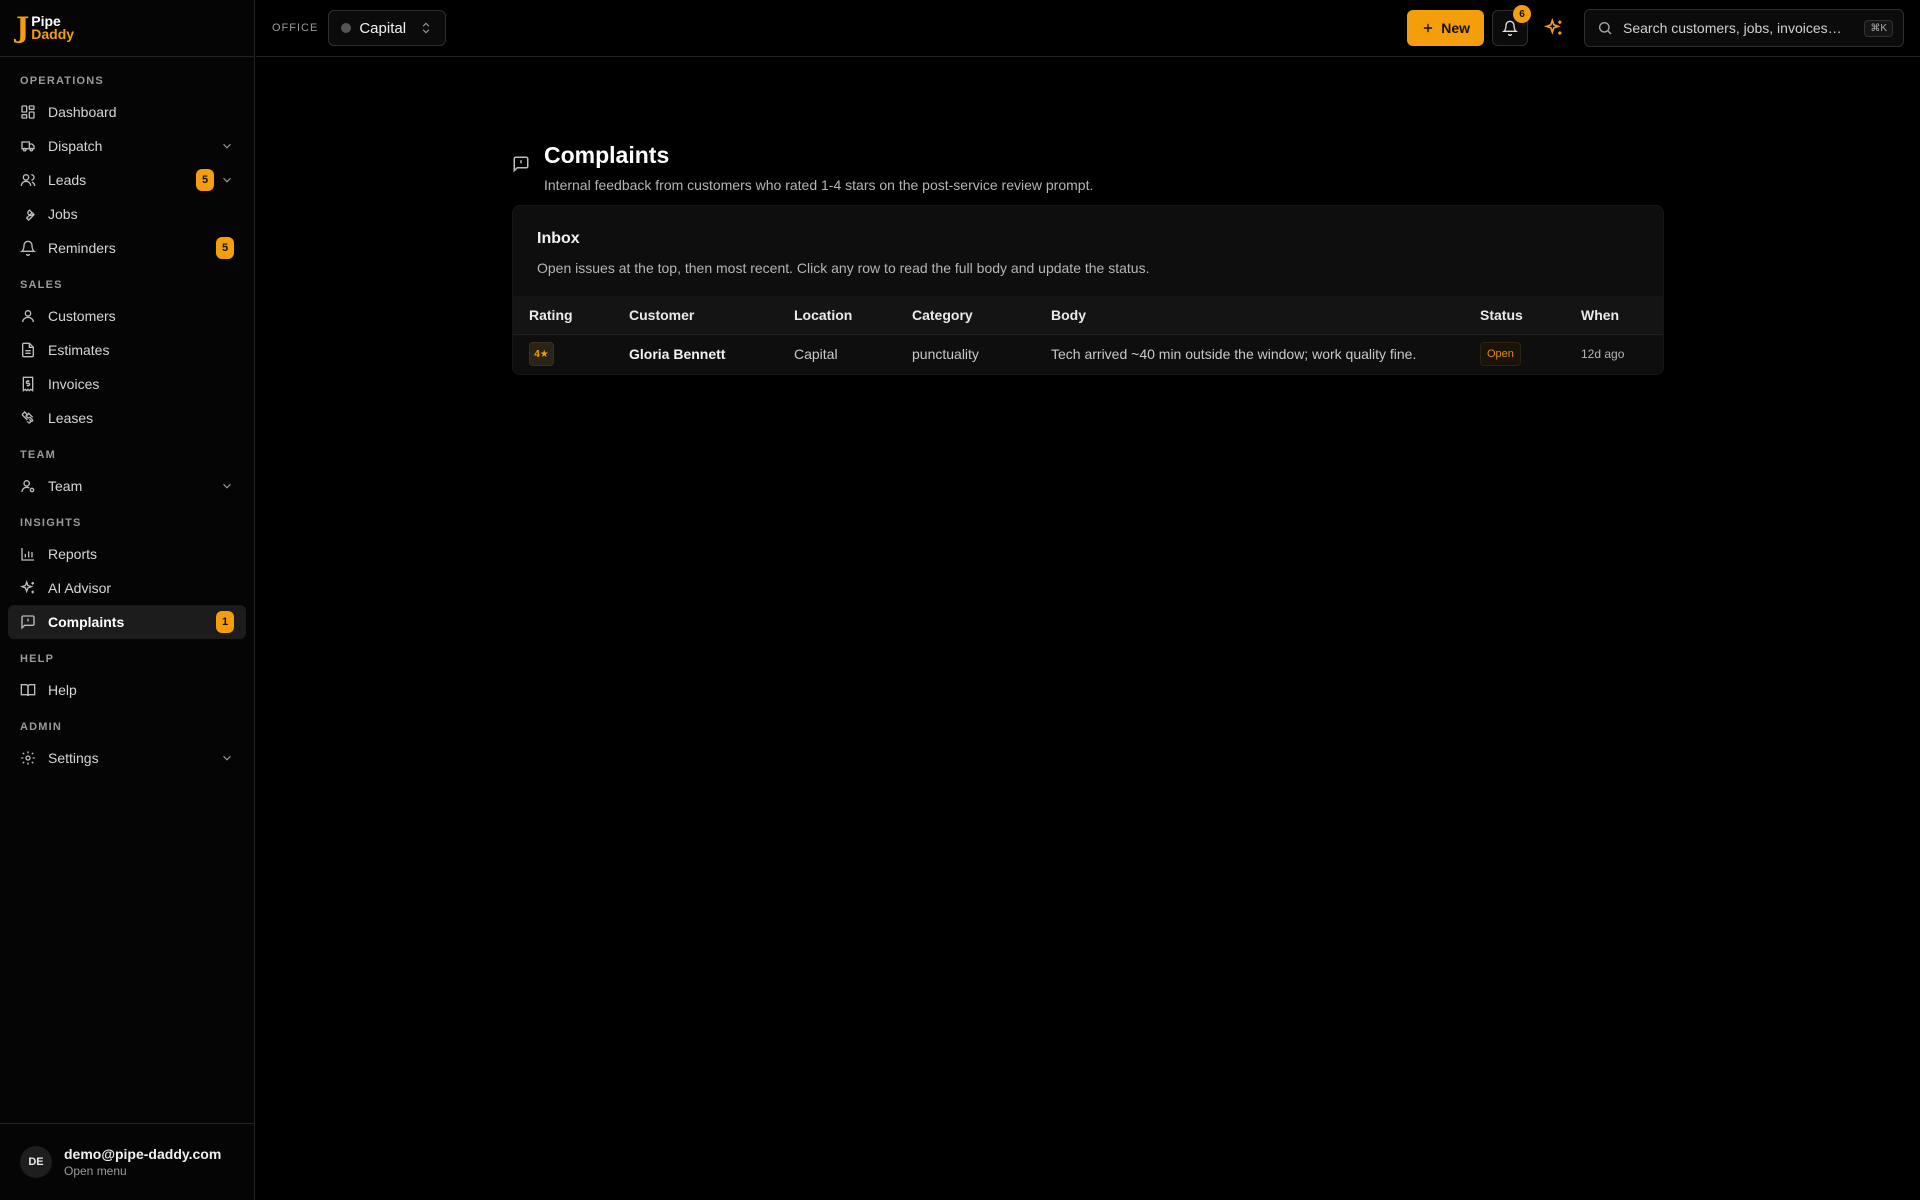 The width and height of the screenshot is (1920, 1200). What do you see at coordinates (1455, 28) in the screenshot?
I see `new-button-label: New` at bounding box center [1455, 28].